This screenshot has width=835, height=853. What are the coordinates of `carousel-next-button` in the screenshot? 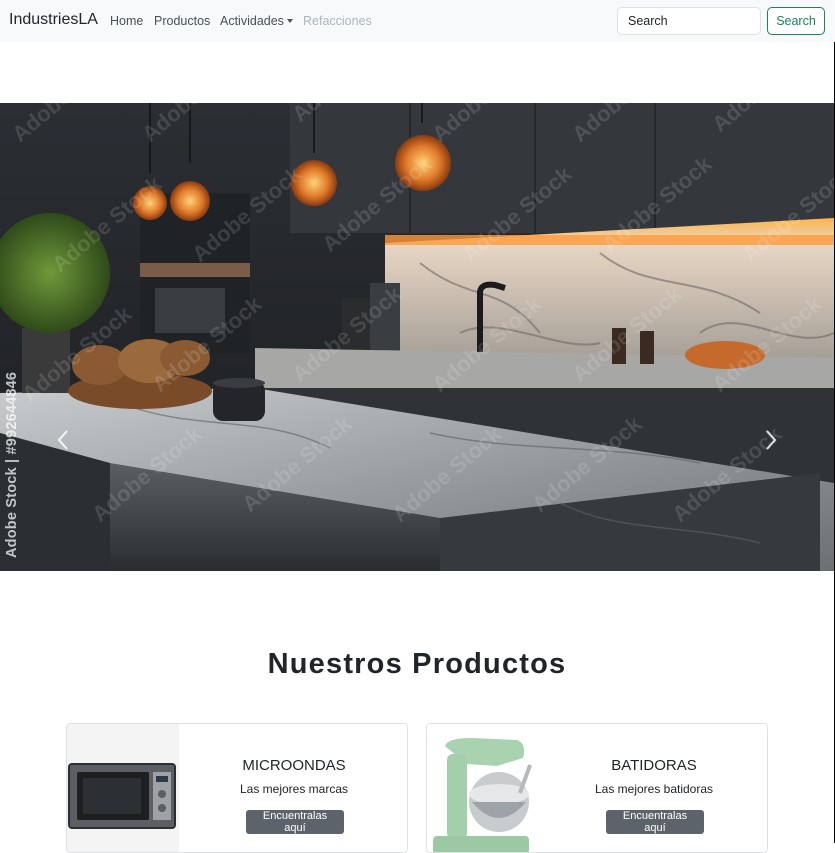 It's located at (771, 440).